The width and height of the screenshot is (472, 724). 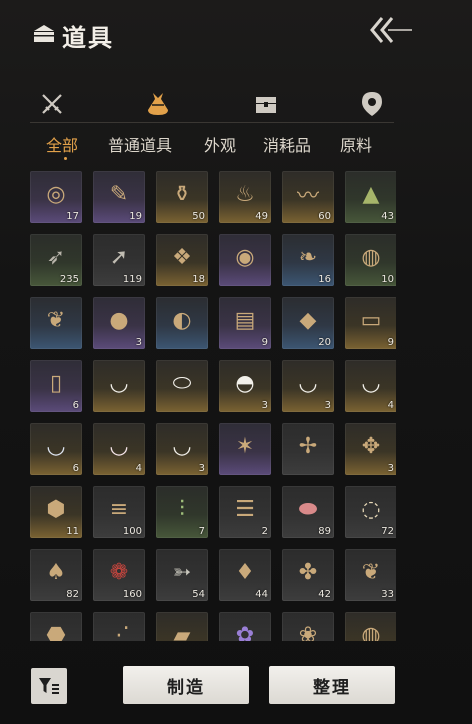 What do you see at coordinates (186, 685) in the screenshot?
I see `craft-button: 制造` at bounding box center [186, 685].